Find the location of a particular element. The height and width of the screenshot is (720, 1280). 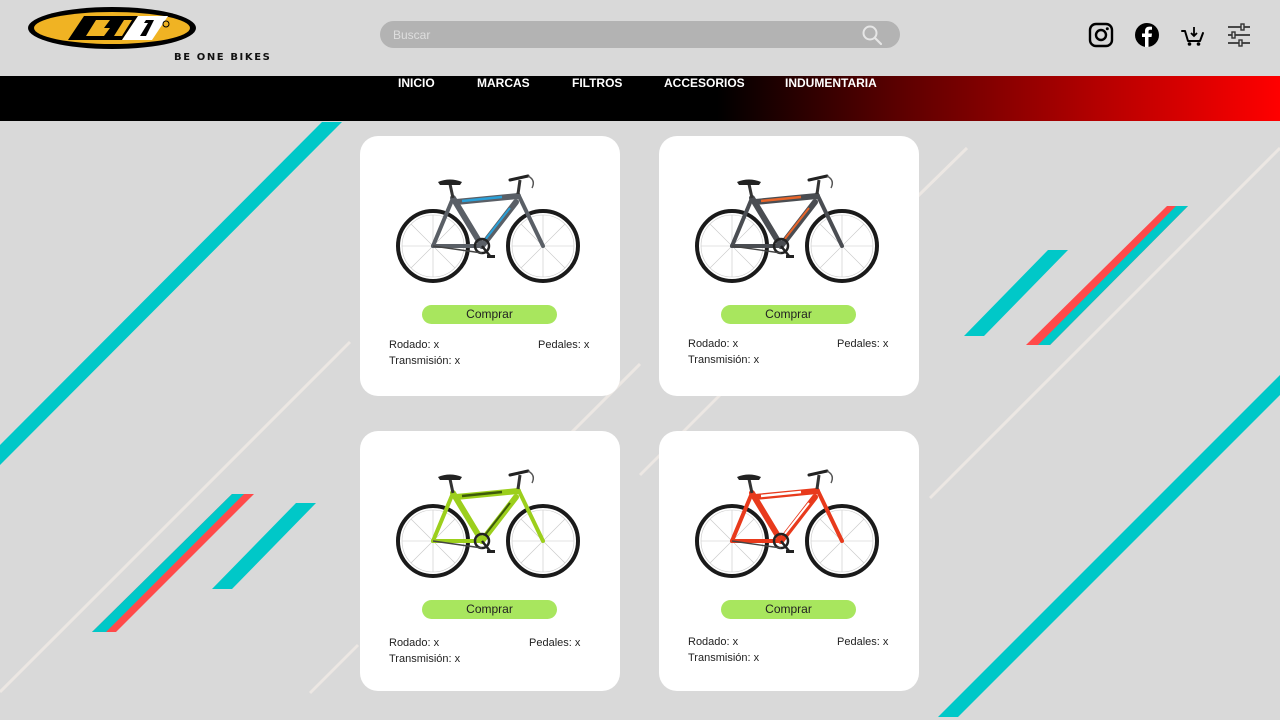

header-icons is located at coordinates (1173, 35).